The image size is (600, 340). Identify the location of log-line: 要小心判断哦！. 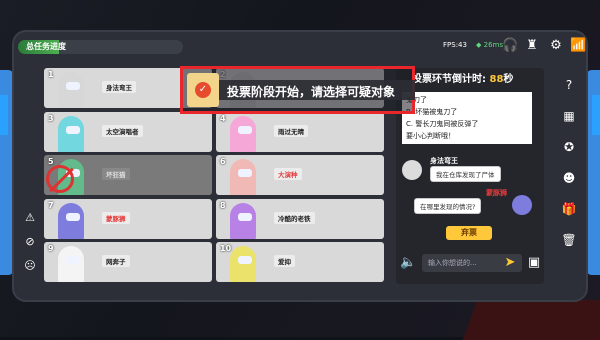
(430, 136).